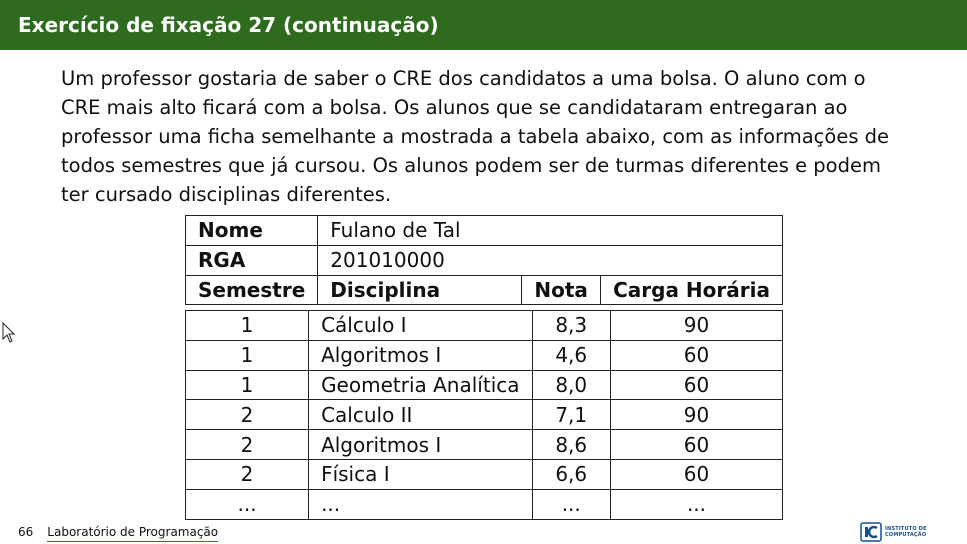 The height and width of the screenshot is (544, 967). I want to click on nota-cell: 8,6, so click(571, 444).